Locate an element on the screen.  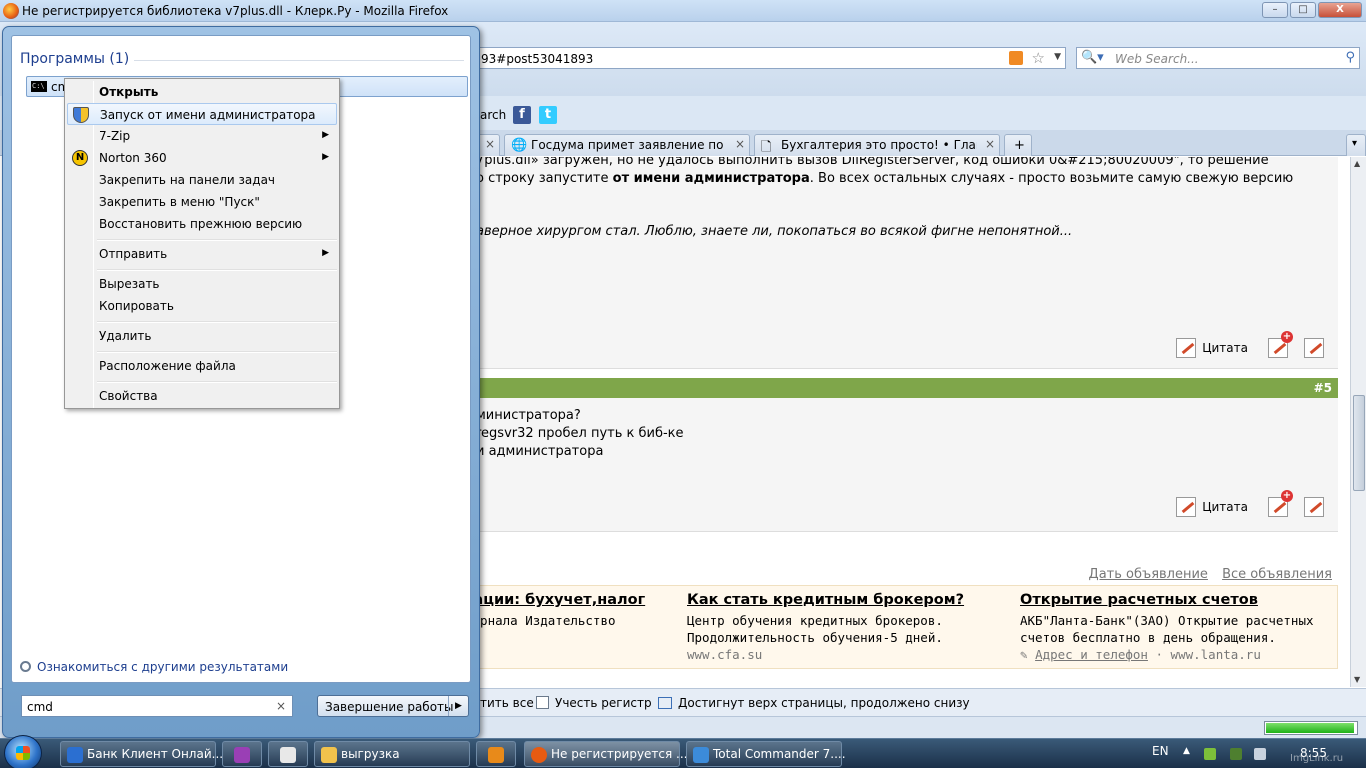
menu-item-open: Открыть is located at coordinates (202, 92).